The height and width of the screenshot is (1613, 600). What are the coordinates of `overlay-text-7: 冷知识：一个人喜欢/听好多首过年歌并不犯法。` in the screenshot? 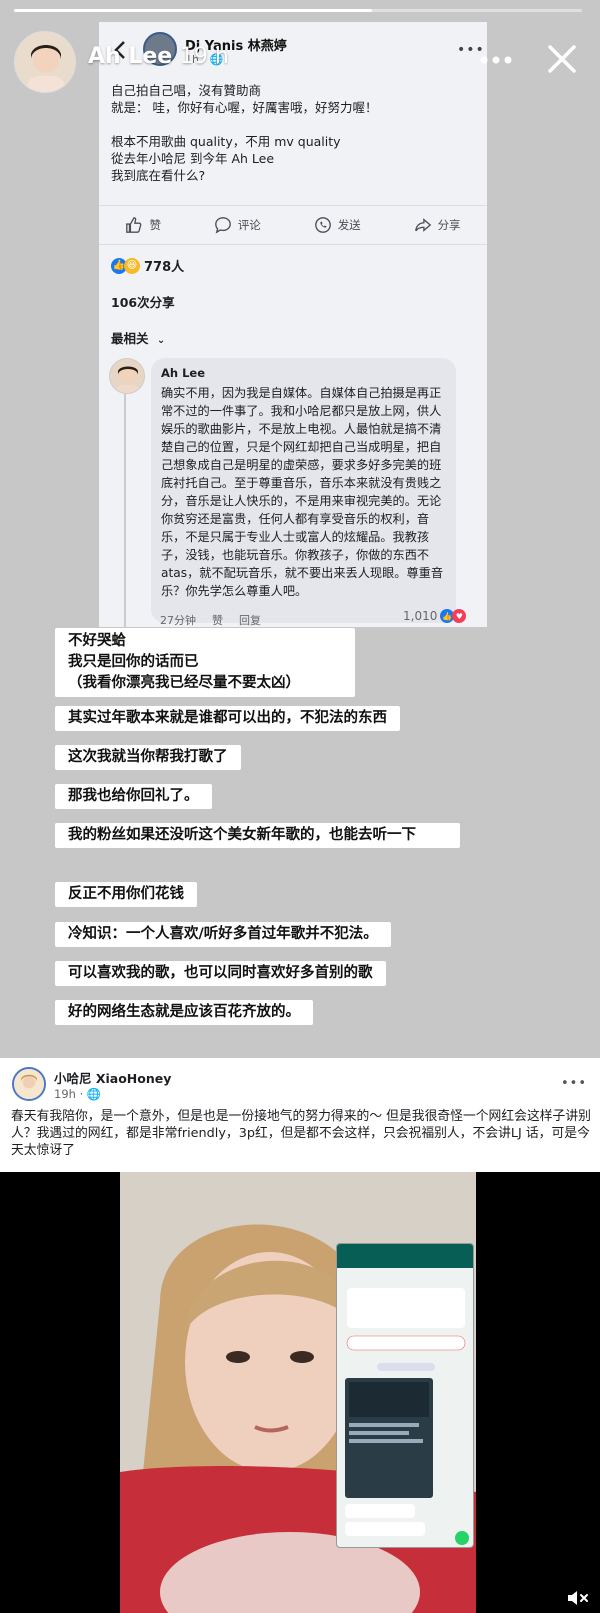 It's located at (223, 934).